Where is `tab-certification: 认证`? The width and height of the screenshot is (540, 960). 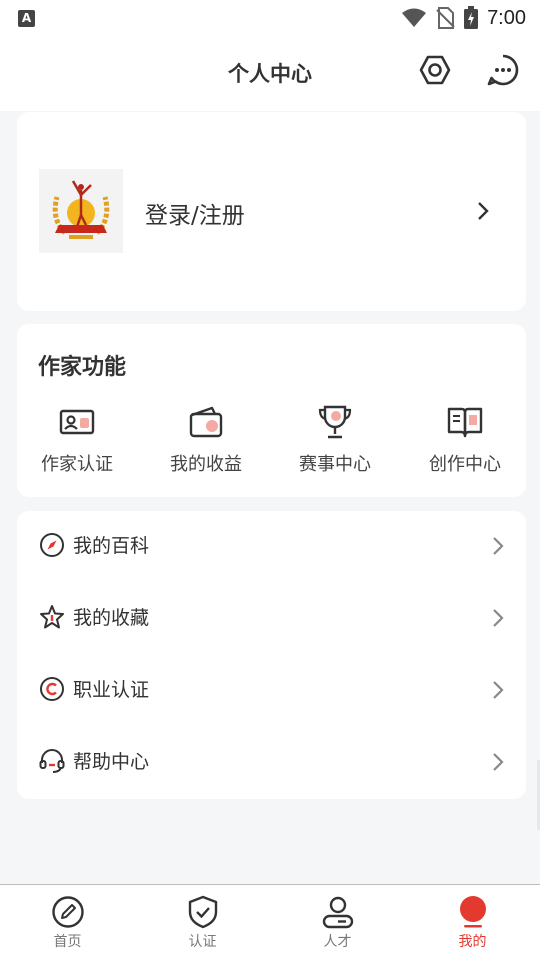 tab-certification: 认证 is located at coordinates (202, 922).